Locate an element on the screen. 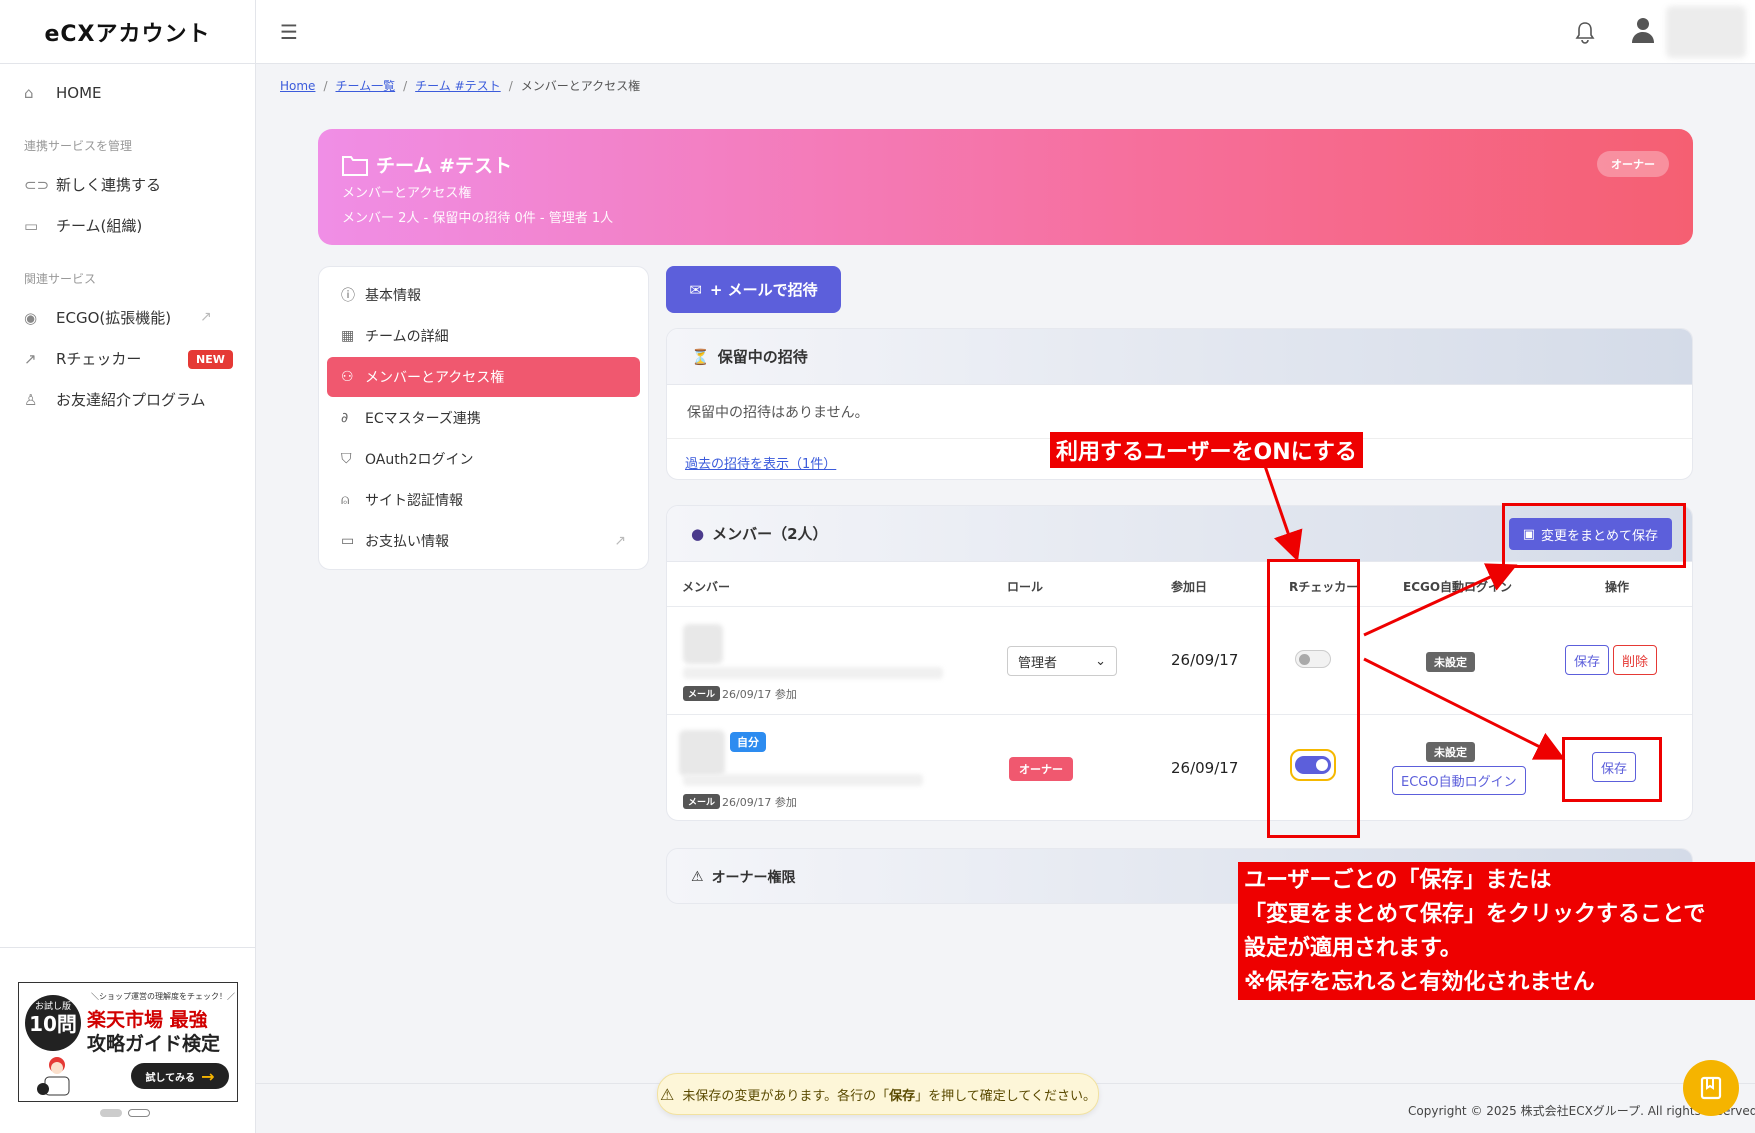 This screenshot has width=1755, height=1133. annotation-box-row-save is located at coordinates (1612, 769).